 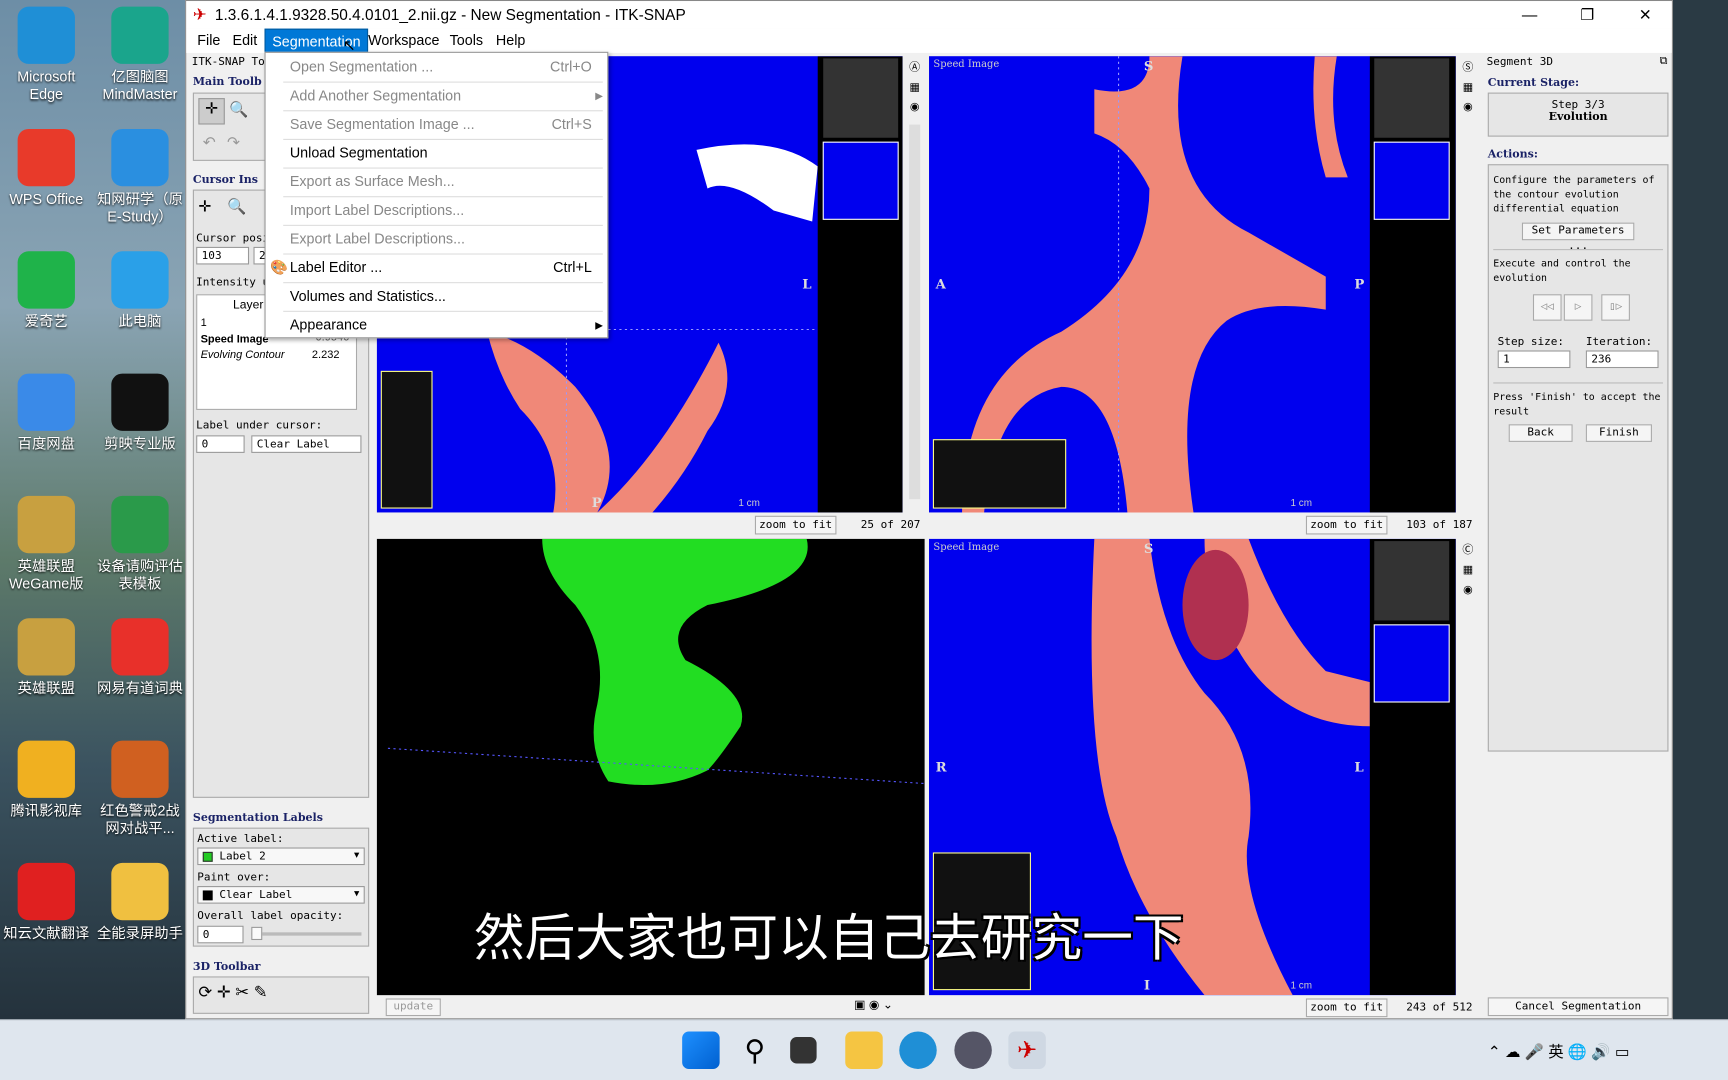 I want to click on undo-icon: ↶, so click(x=209, y=142).